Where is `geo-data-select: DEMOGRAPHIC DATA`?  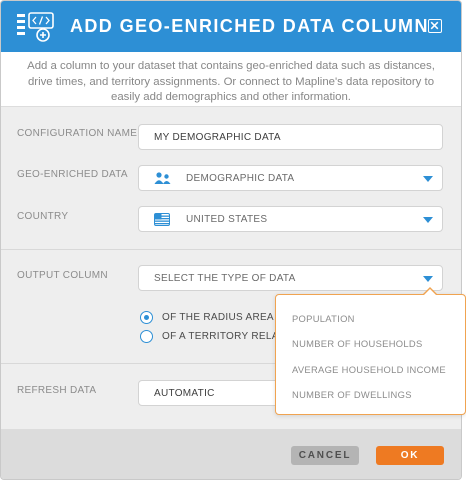
geo-data-select: DEMOGRAPHIC DATA is located at coordinates (290, 178).